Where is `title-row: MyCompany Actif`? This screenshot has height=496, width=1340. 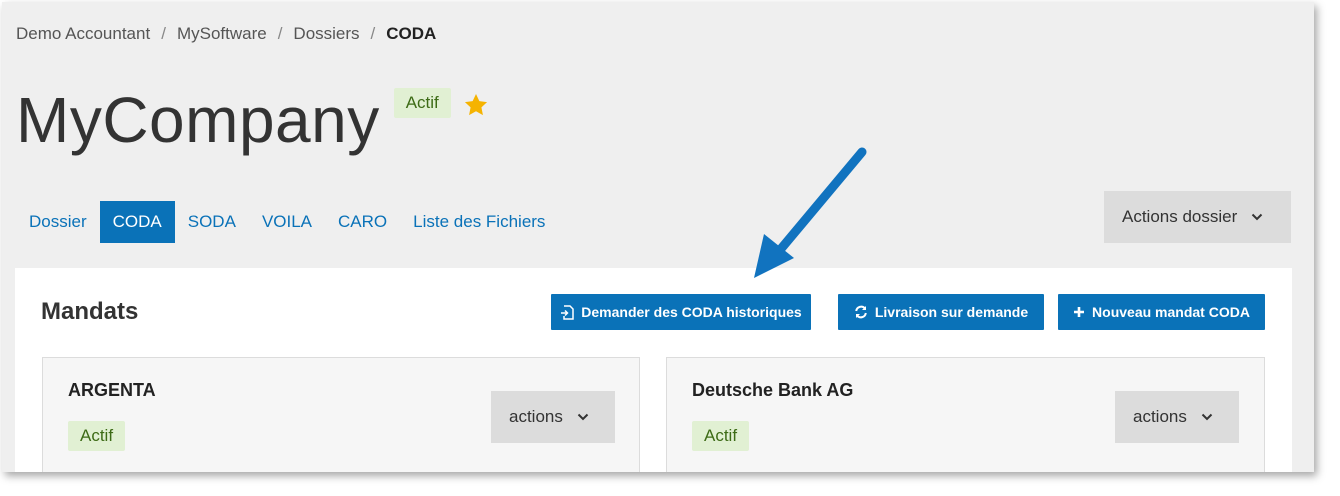 title-row: MyCompany Actif is located at coordinates (252, 120).